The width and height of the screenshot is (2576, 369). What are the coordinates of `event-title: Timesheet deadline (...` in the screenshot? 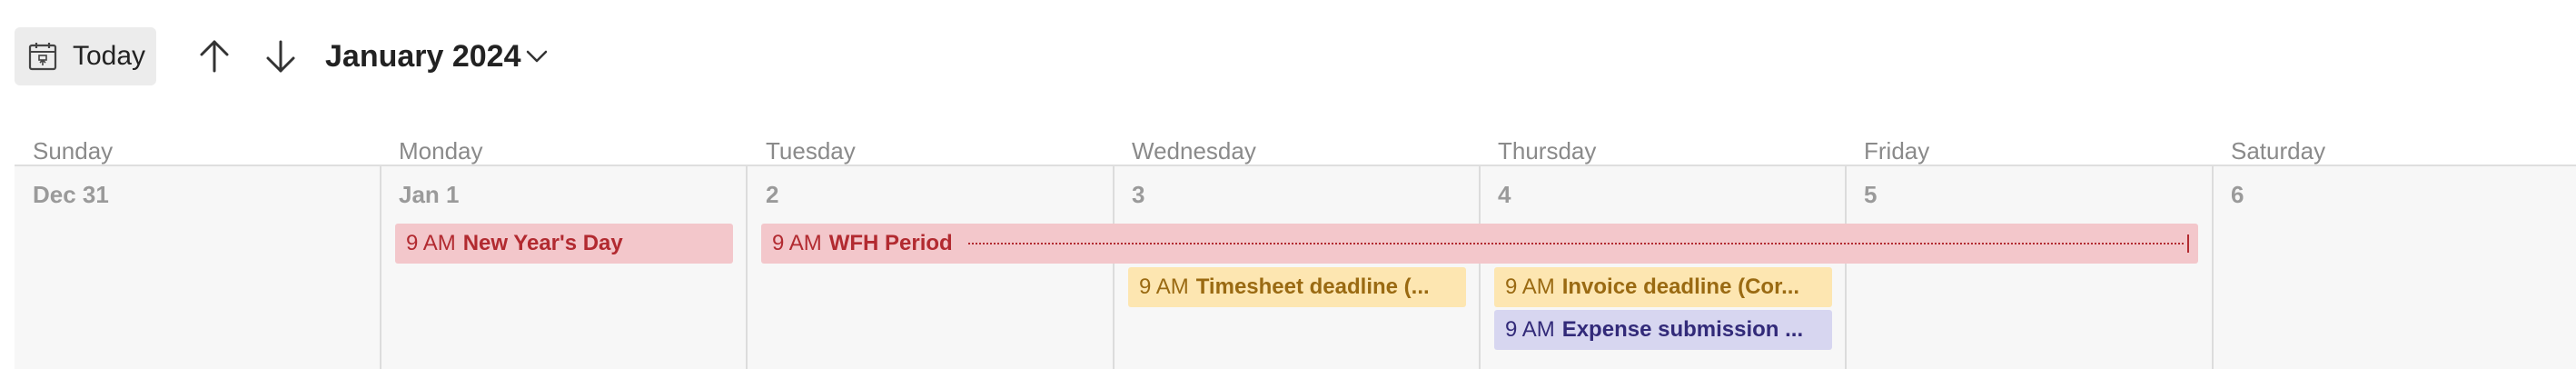 It's located at (1312, 286).